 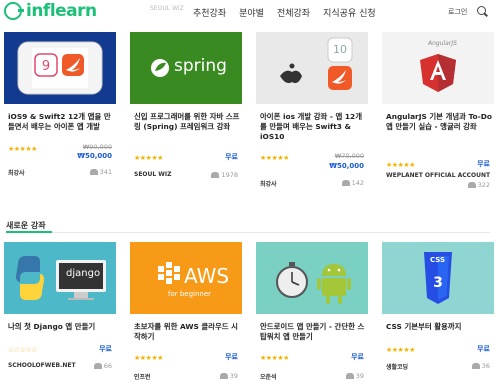 What do you see at coordinates (60, 278) in the screenshot?
I see `course-thumbnail: django` at bounding box center [60, 278].